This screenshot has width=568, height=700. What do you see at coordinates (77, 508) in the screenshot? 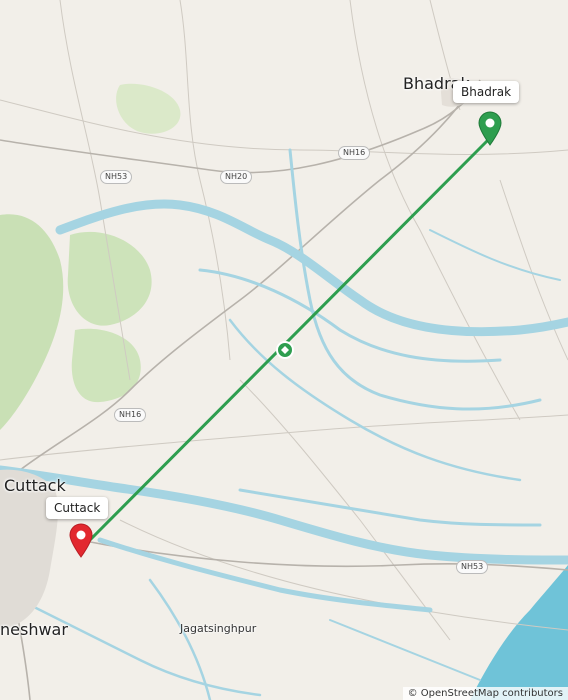
I see `origin-tooltip: Cuttack` at bounding box center [77, 508].